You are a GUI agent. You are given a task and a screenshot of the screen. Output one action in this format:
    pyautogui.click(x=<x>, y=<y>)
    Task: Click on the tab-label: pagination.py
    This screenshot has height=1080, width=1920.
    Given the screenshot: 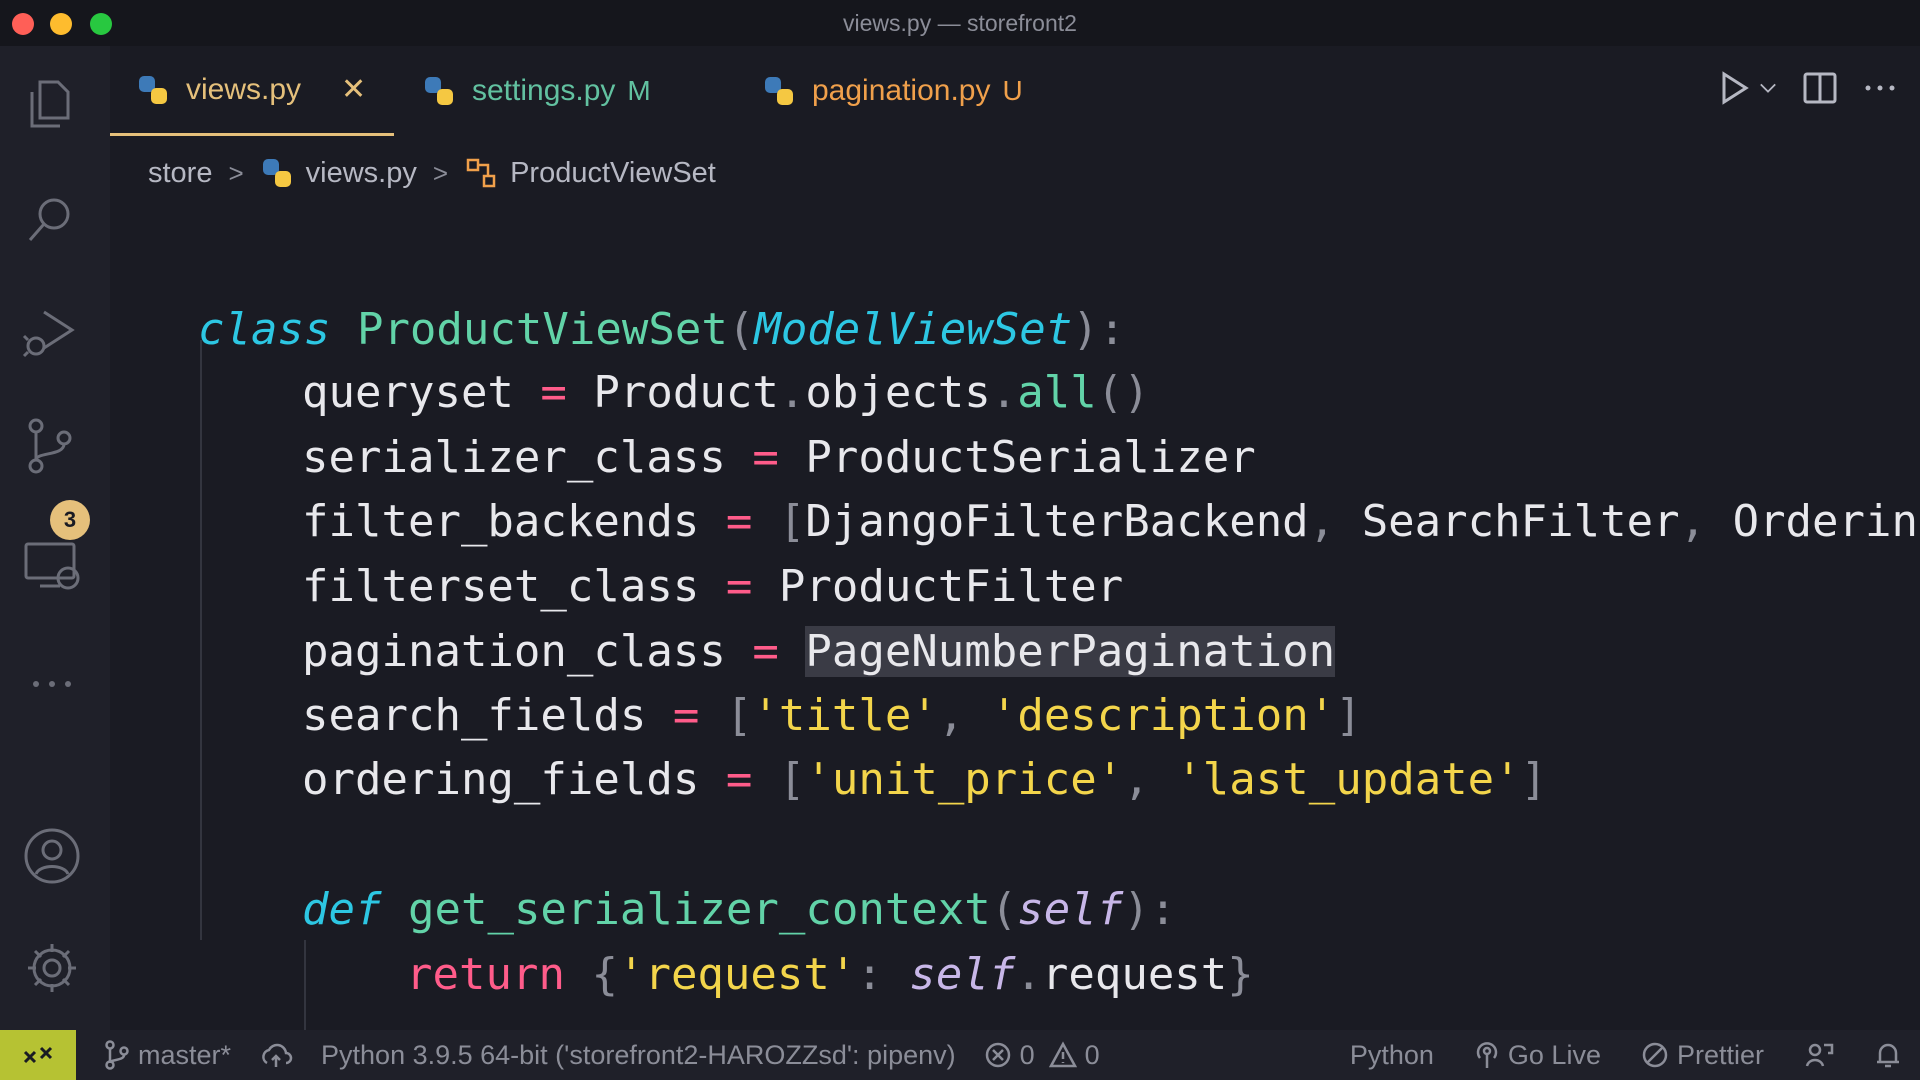 What is the action you would take?
    pyautogui.click(x=901, y=90)
    